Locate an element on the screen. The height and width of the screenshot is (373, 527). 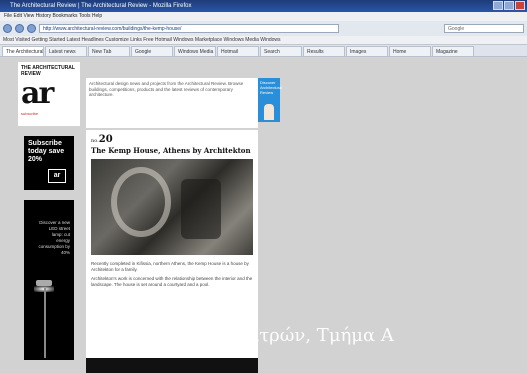
search-input: Google is located at coordinates (484, 28).